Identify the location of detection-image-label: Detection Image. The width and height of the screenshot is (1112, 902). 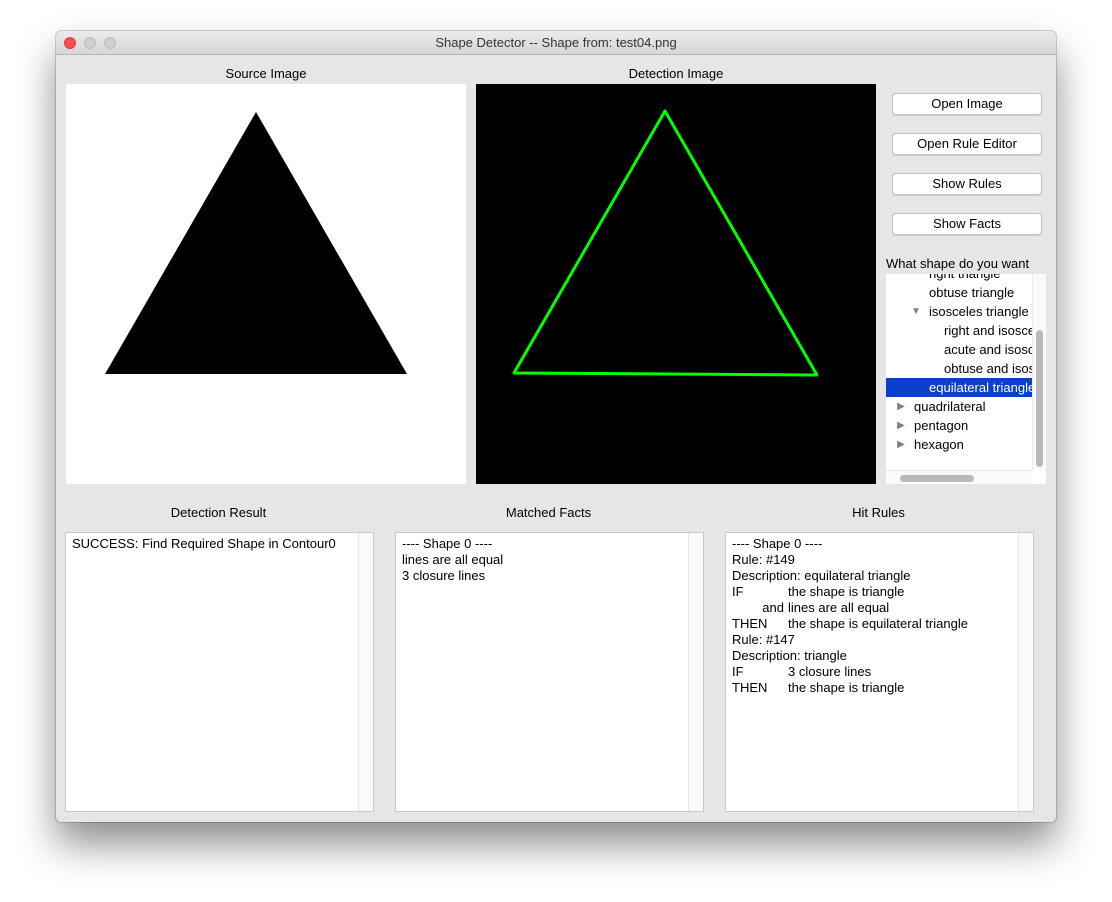
(676, 73).